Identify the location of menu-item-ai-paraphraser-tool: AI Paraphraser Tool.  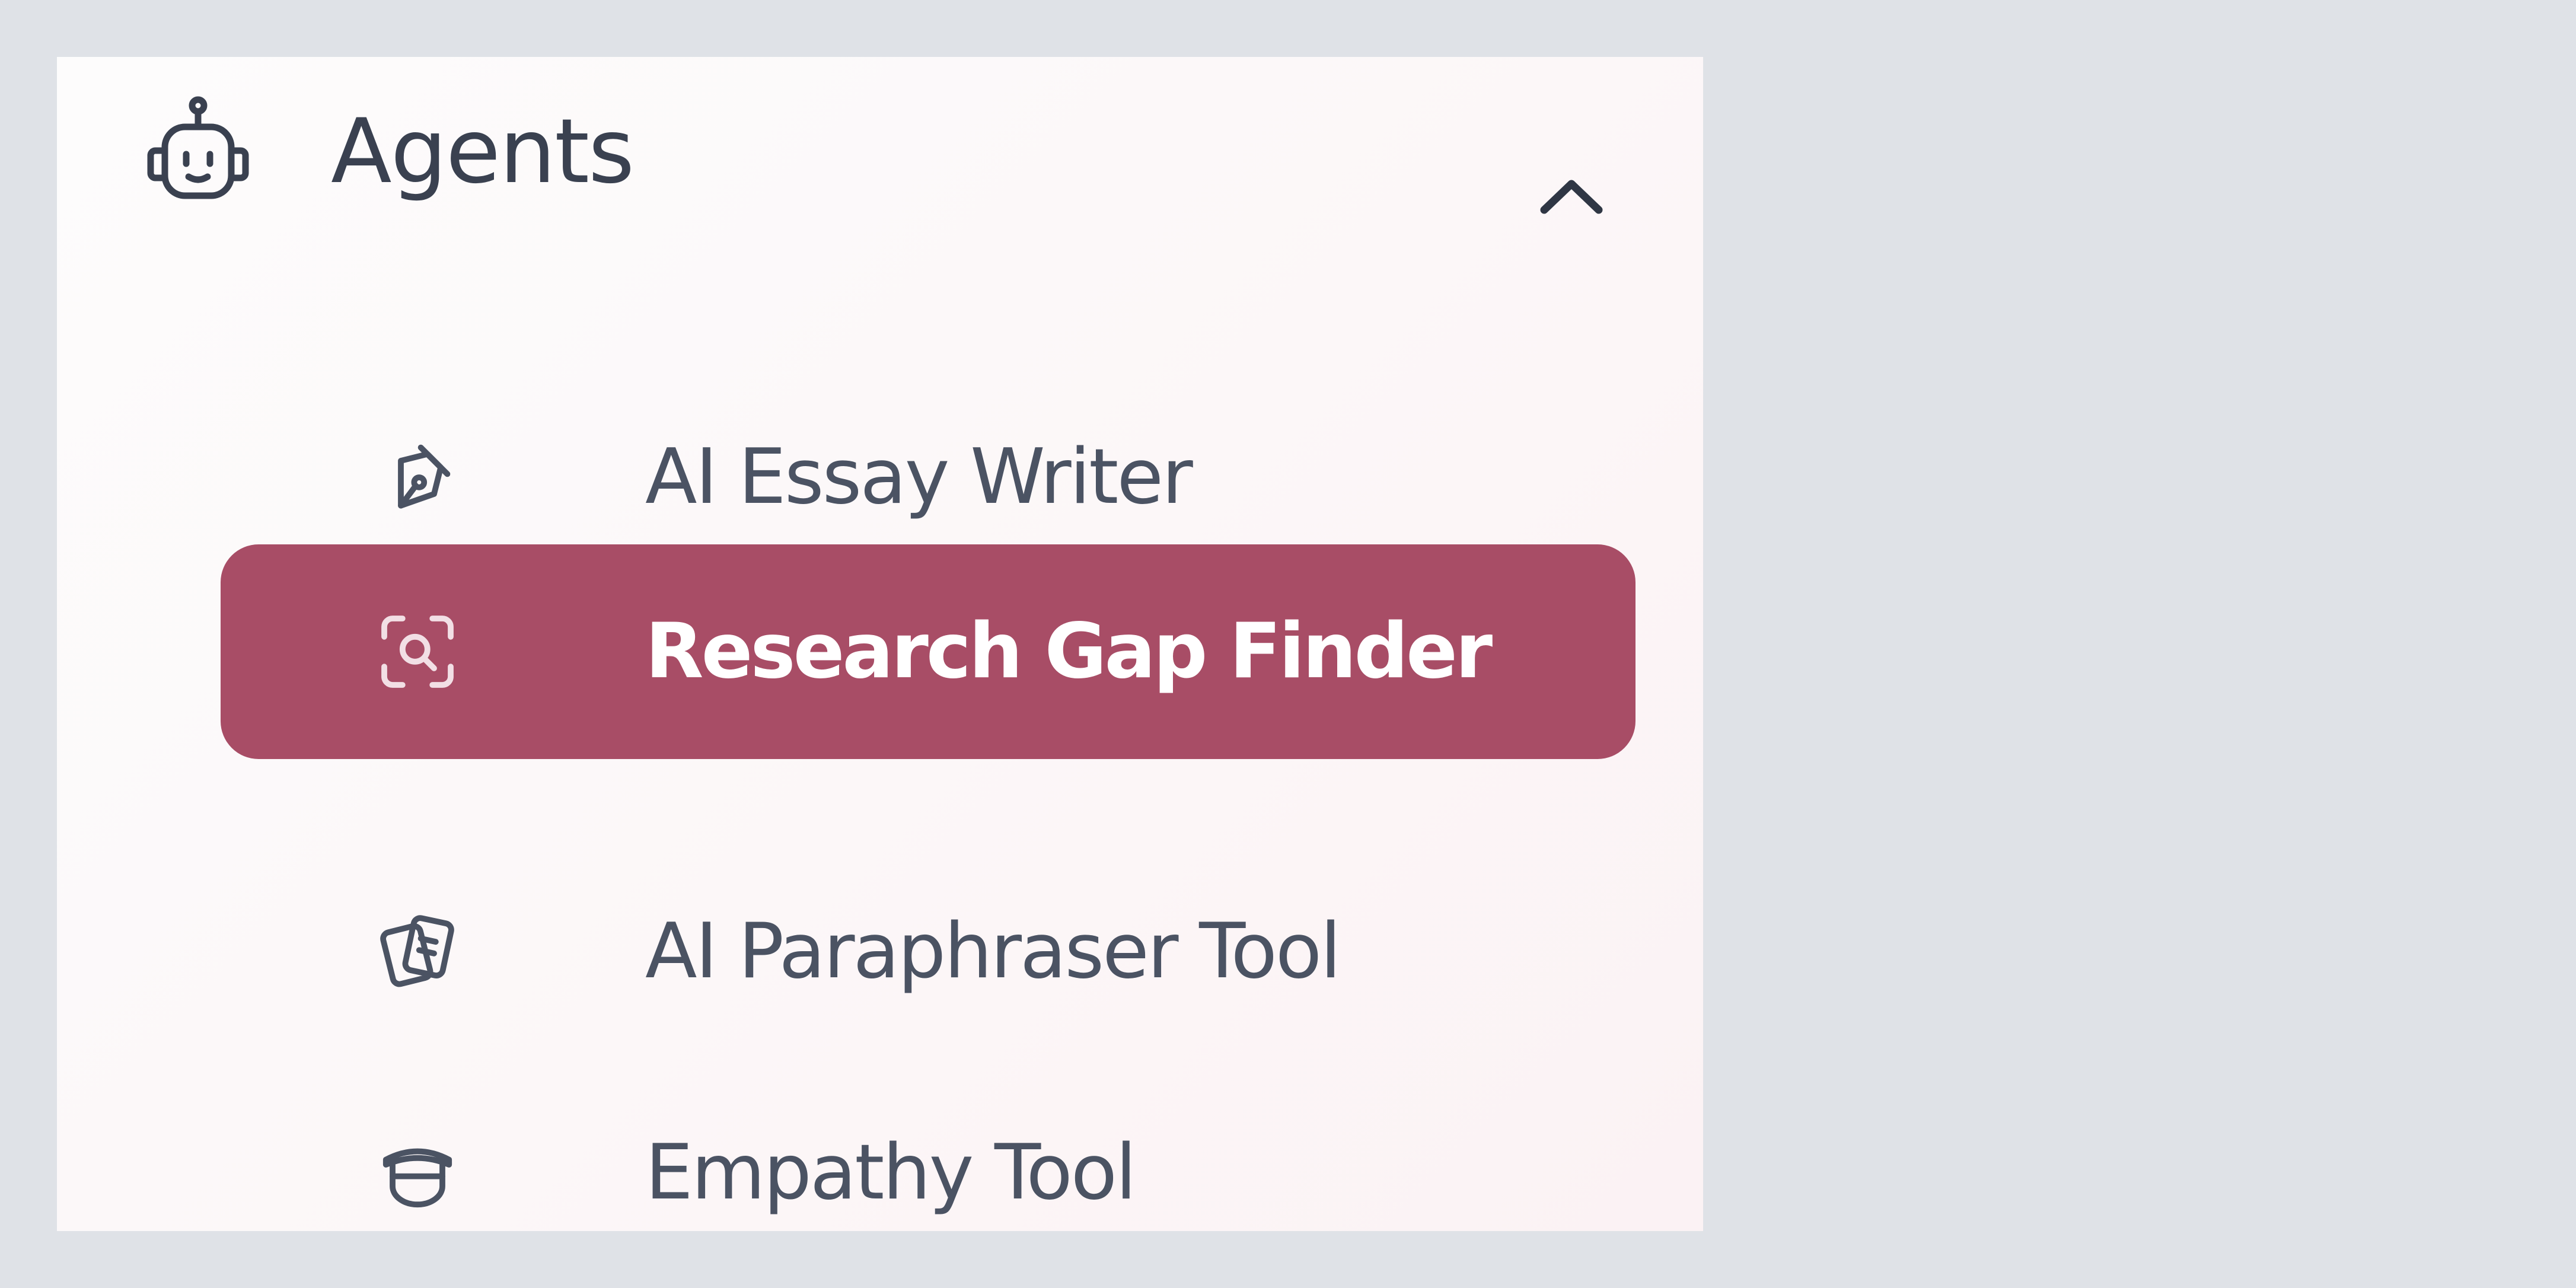
(928, 951).